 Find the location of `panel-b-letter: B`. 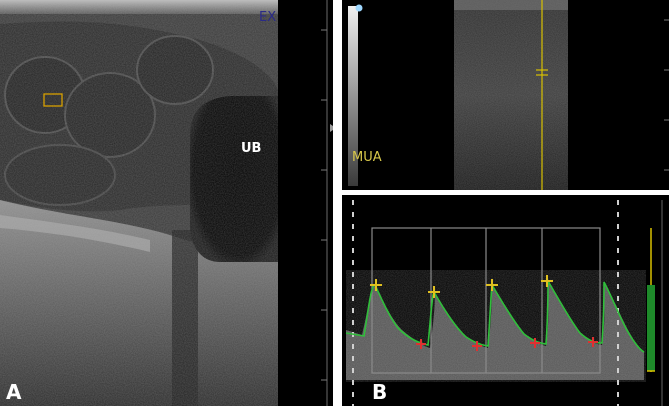

panel-b-letter: B is located at coordinates (380, 392).